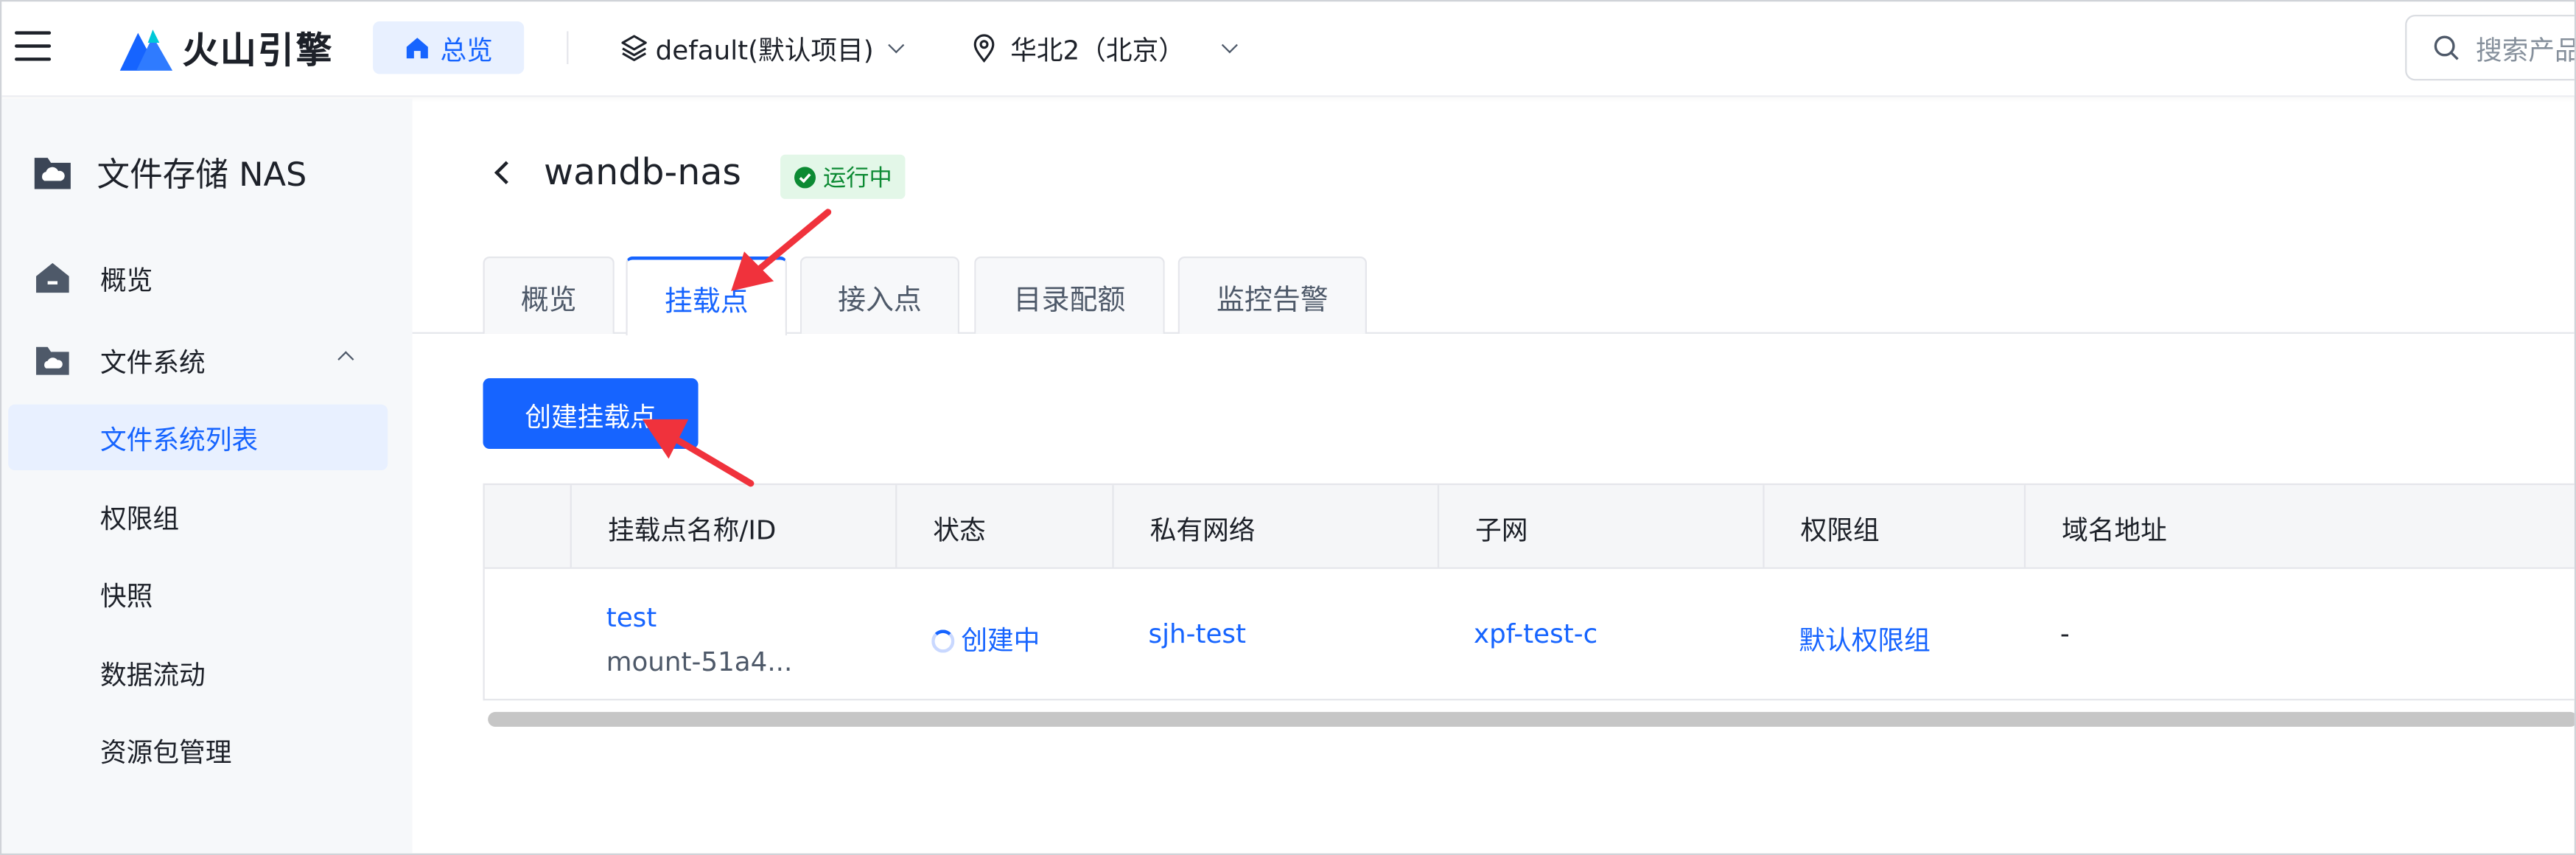  What do you see at coordinates (179, 440) in the screenshot?
I see `sidebar-item-label: 文件系统列表` at bounding box center [179, 440].